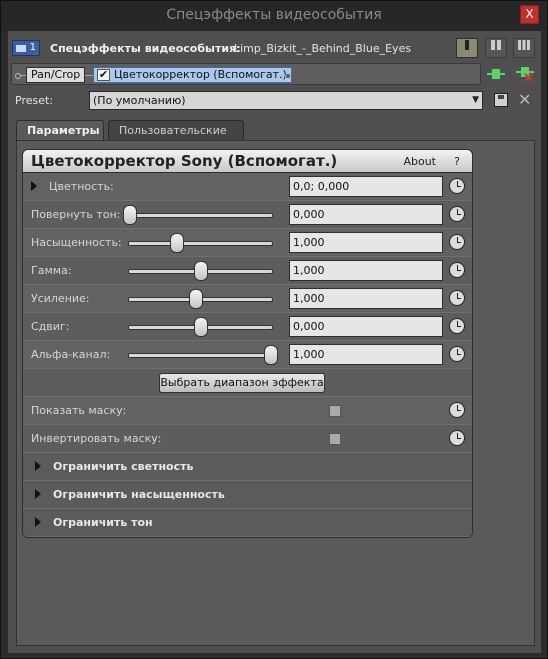  I want to click on param-row-gamma: Гамма: 1,000, so click(247, 271).